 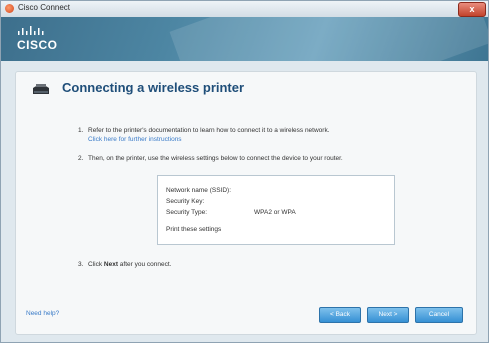 I want to click on step-number: 2., so click(x=81, y=158).